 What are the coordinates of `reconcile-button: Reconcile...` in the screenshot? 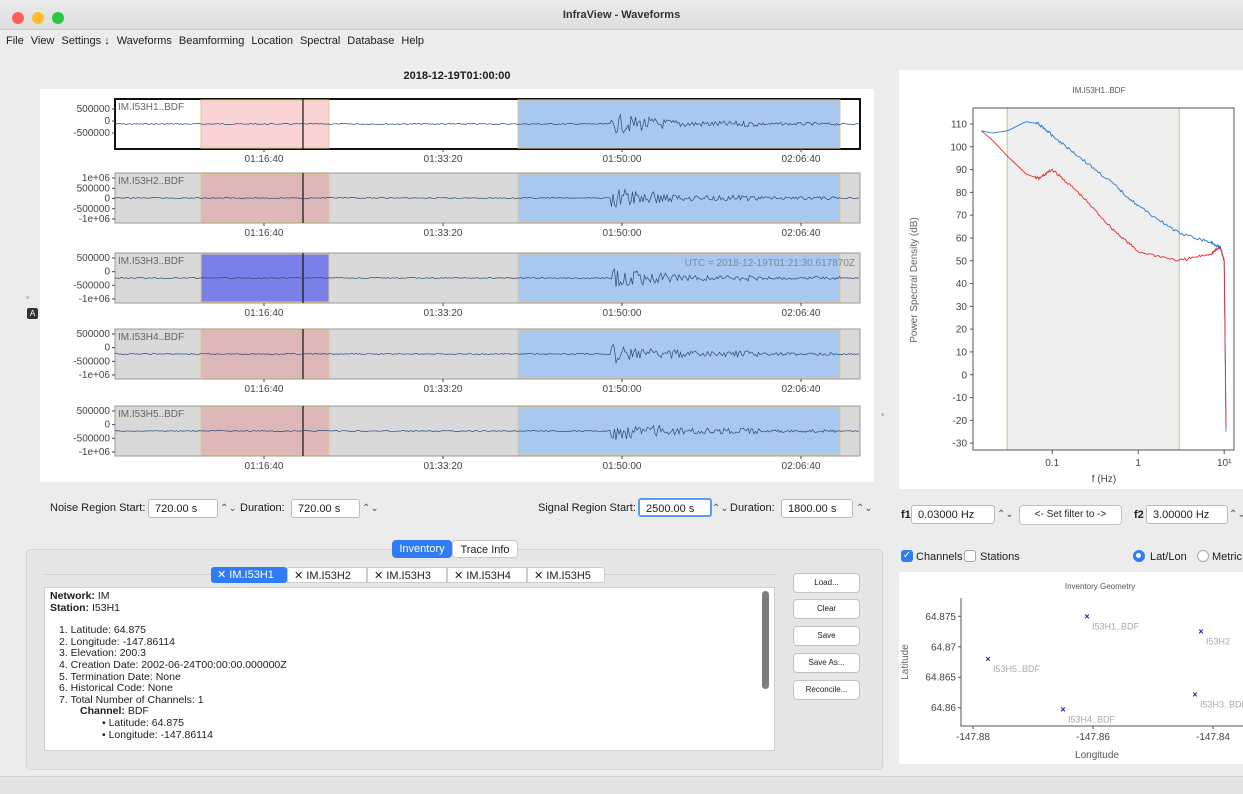 It's located at (826, 690).